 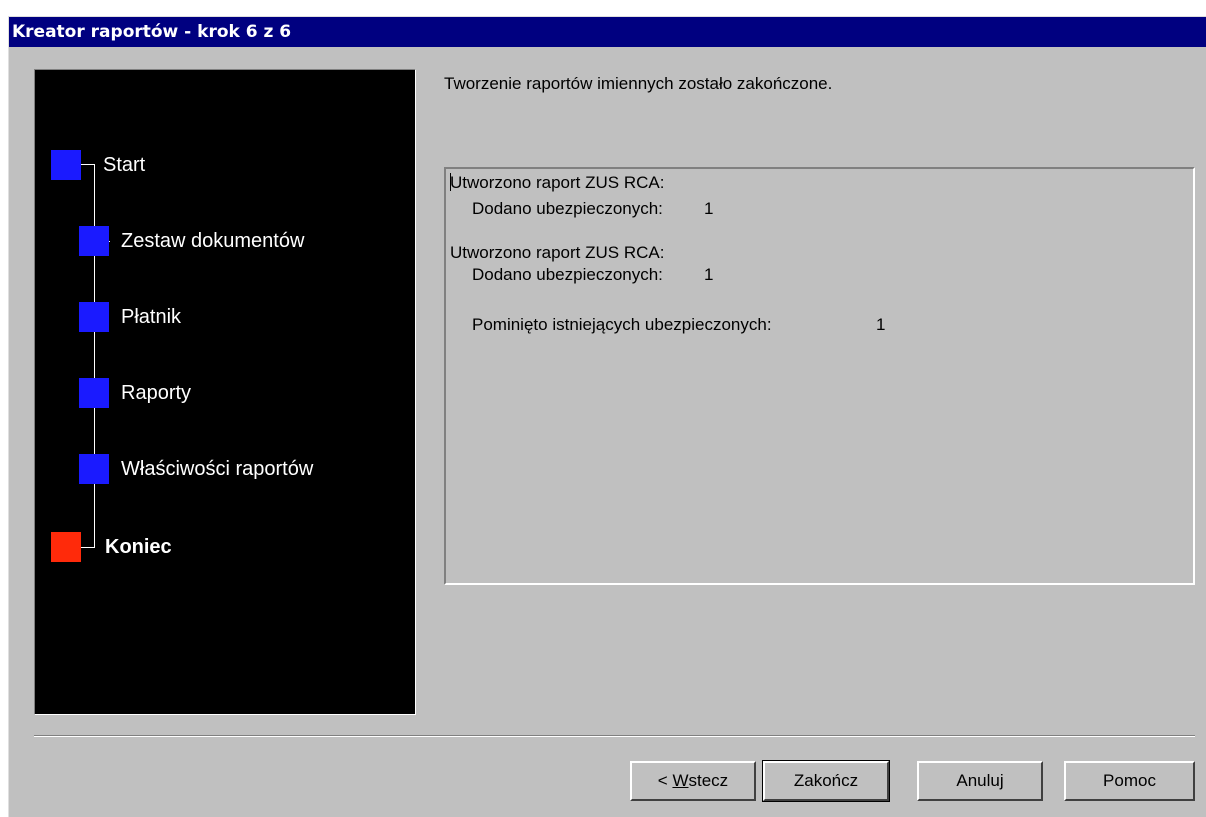 I want to click on step-koniec-label: Koniec, so click(x=138, y=547).